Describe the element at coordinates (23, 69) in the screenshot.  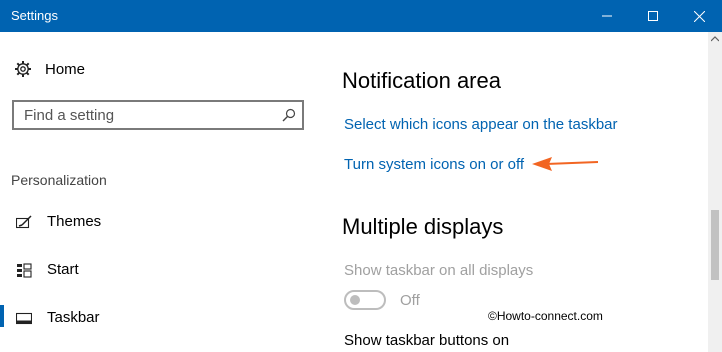
I see `gear-icon` at that location.